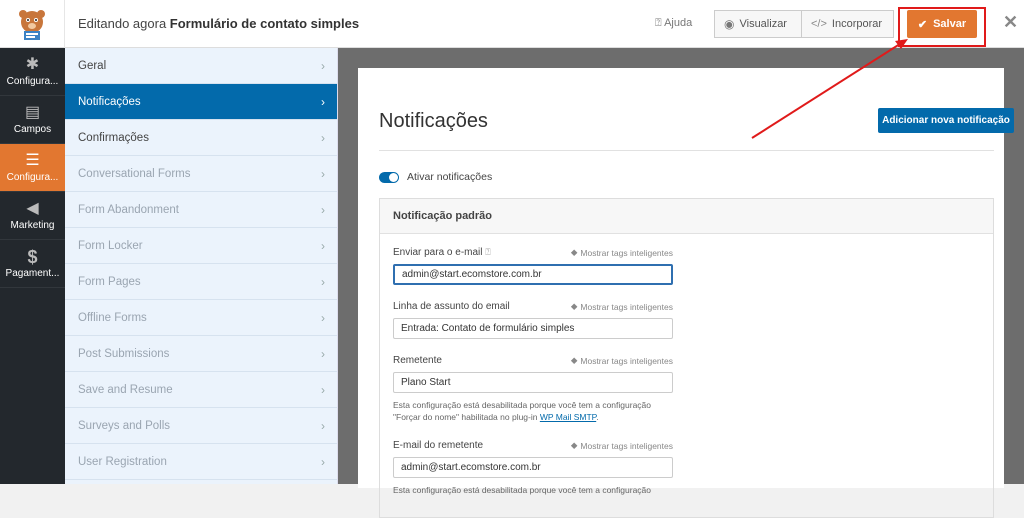 The width and height of the screenshot is (1024, 518). What do you see at coordinates (32, 225) in the screenshot?
I see `sidebar-item-label: Marketing` at bounding box center [32, 225].